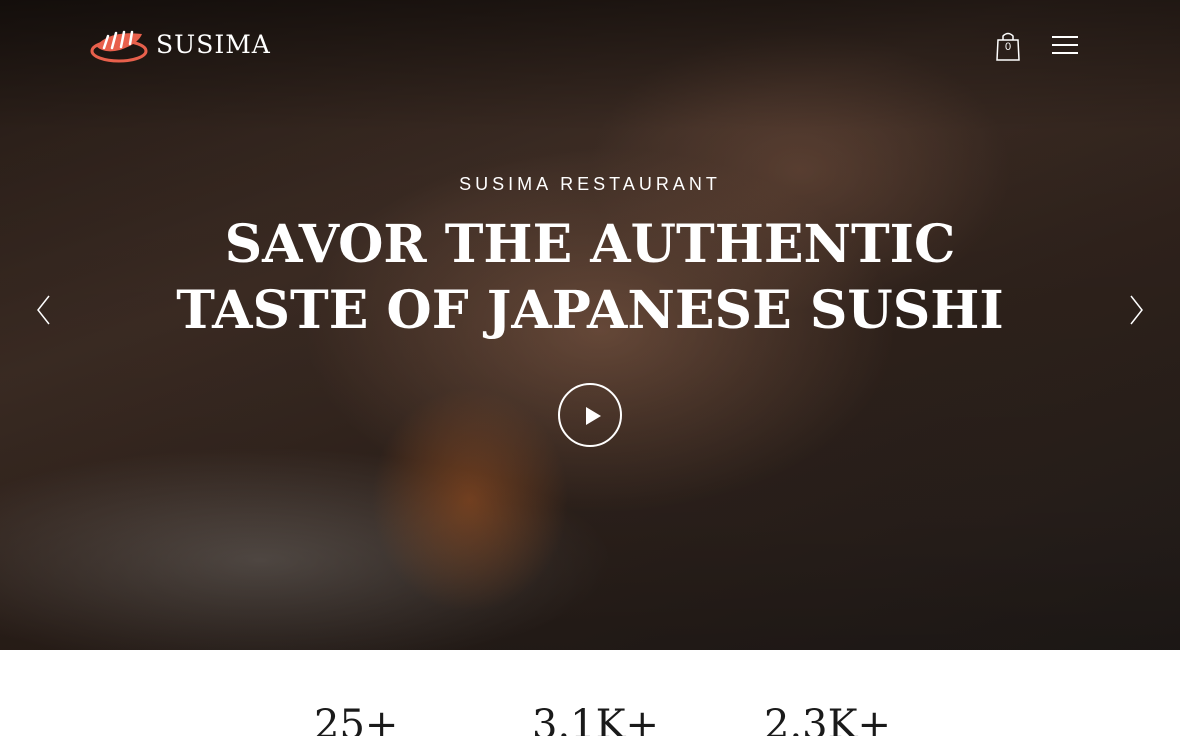 The width and height of the screenshot is (1180, 736). Describe the element at coordinates (213, 44) in the screenshot. I see `brand-name: SUSIMA` at that location.